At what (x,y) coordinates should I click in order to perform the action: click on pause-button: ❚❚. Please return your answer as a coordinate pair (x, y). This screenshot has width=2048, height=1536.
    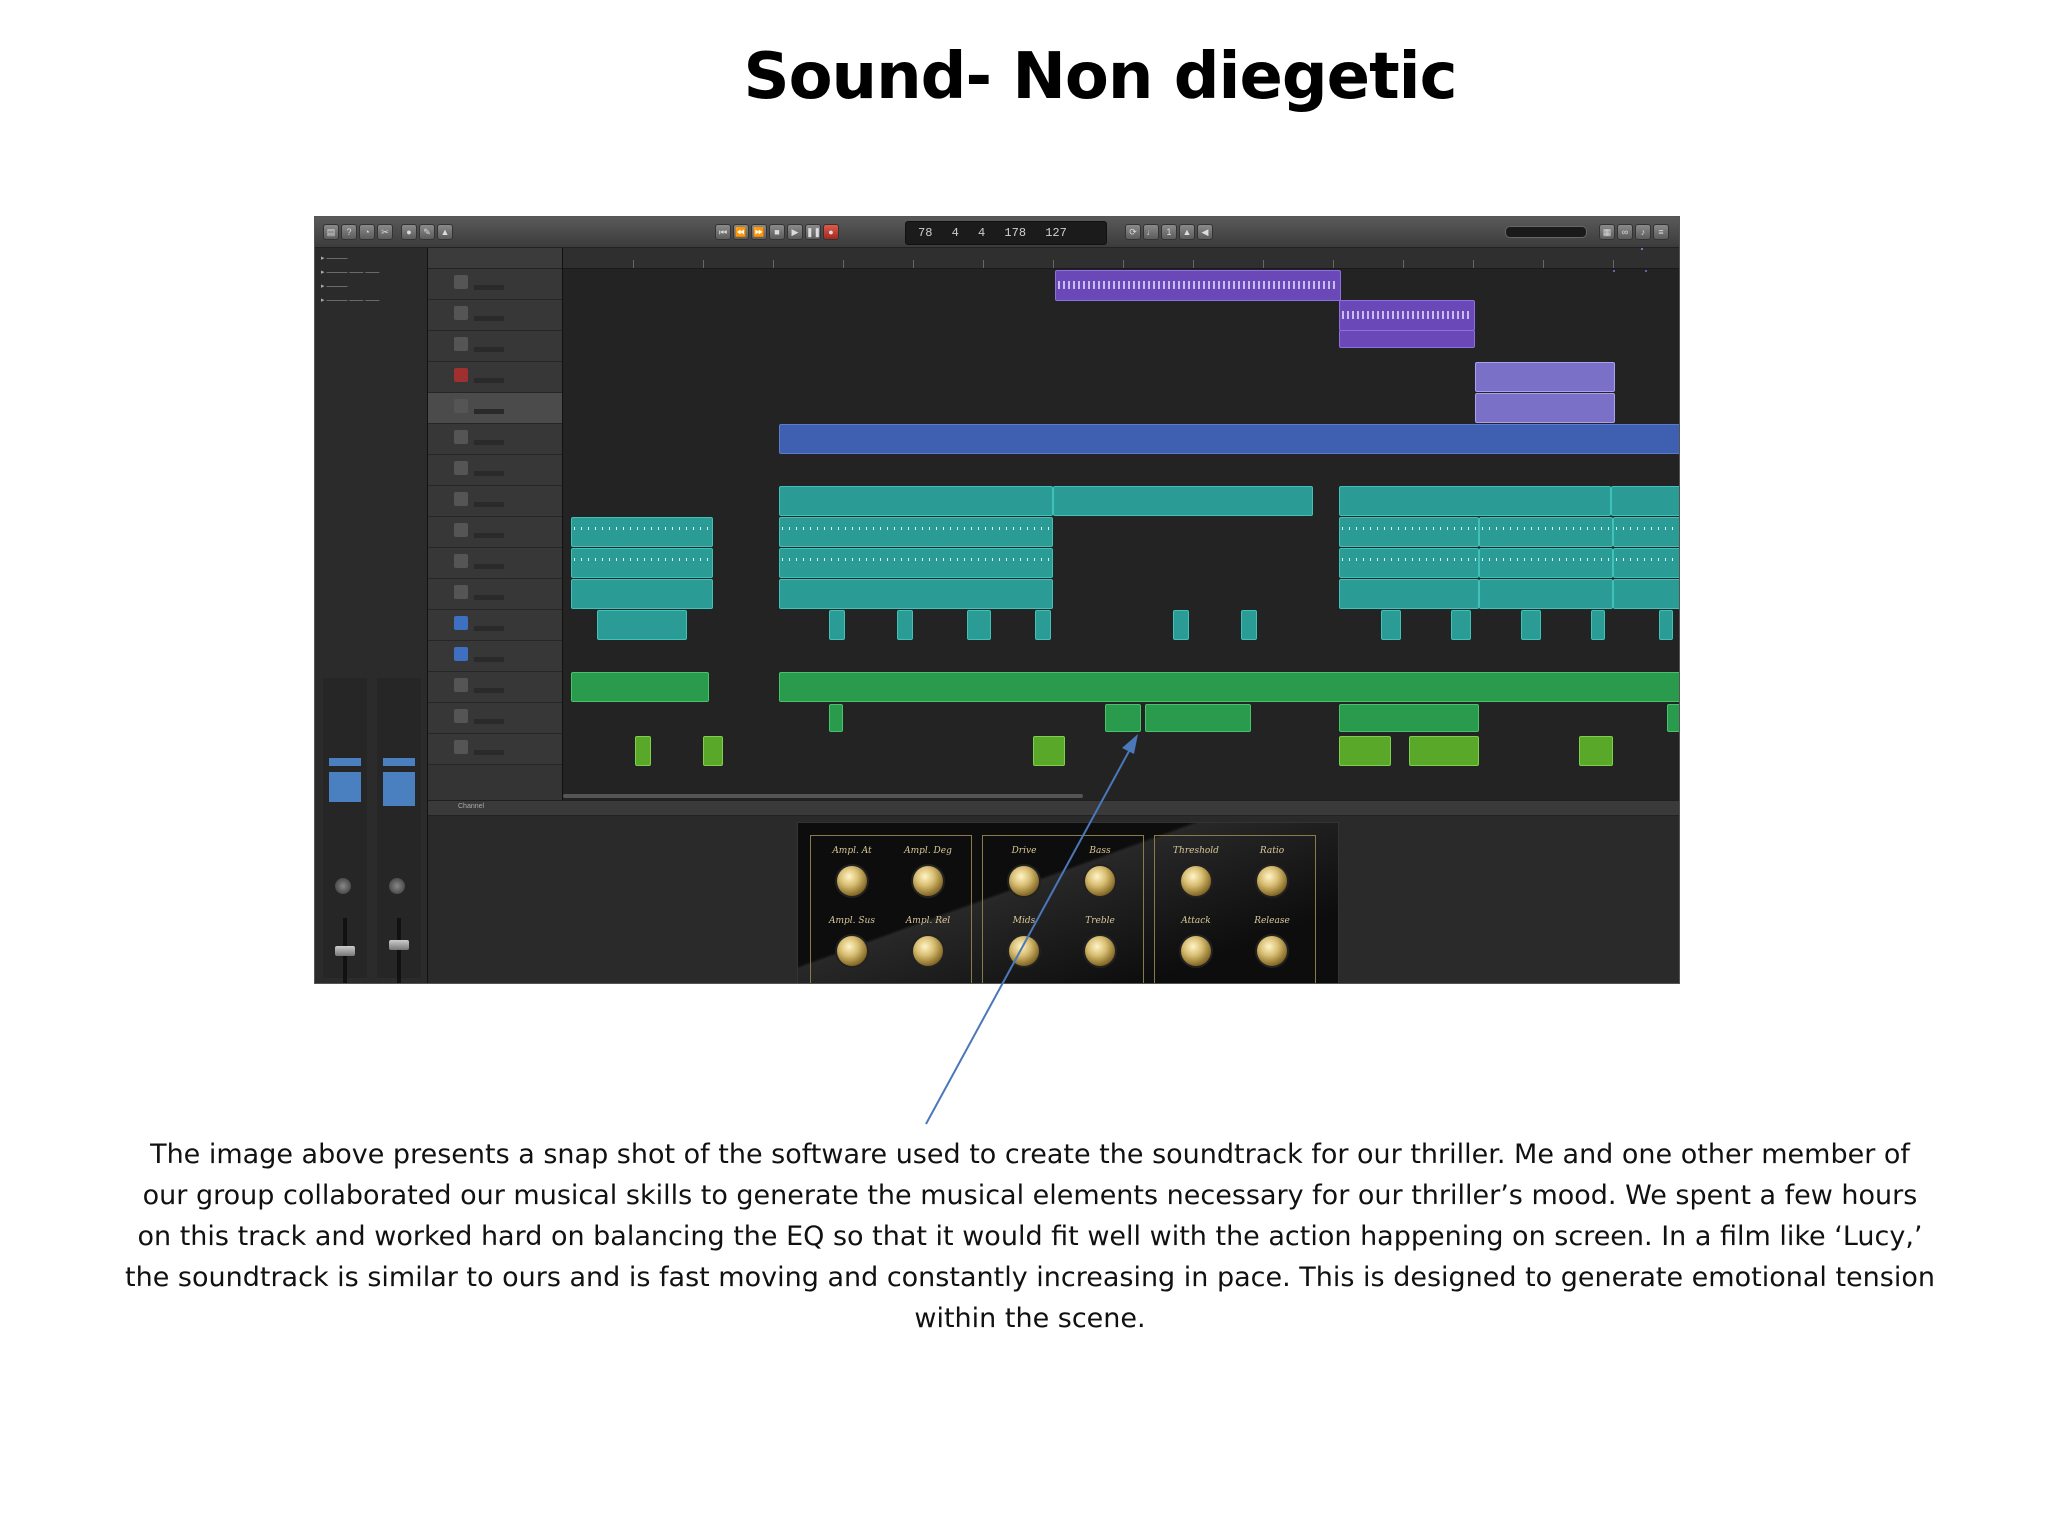
    Looking at the image, I should click on (813, 232).